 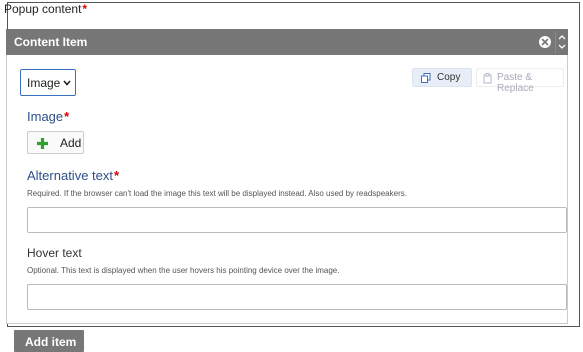 What do you see at coordinates (449, 77) in the screenshot?
I see `copy-label: Copy` at bounding box center [449, 77].